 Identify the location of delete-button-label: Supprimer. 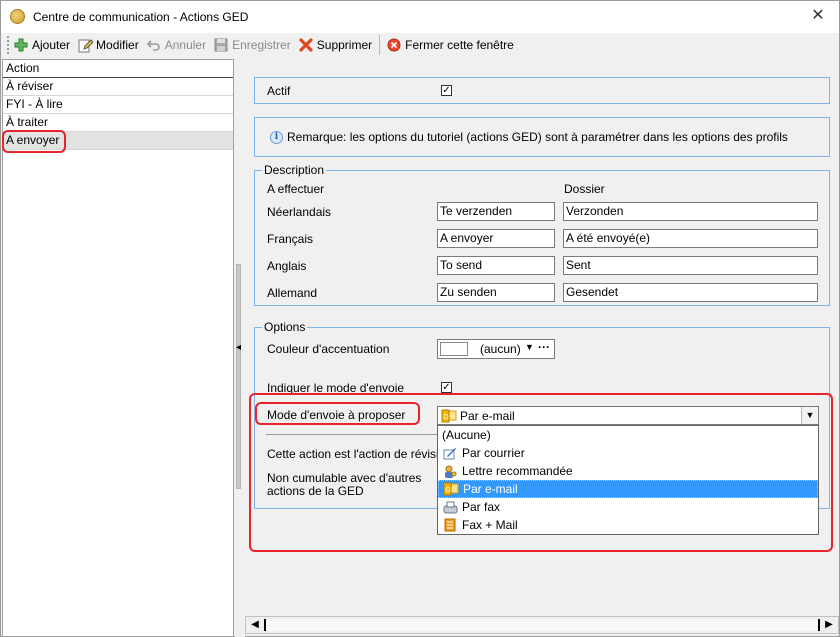
(344, 45).